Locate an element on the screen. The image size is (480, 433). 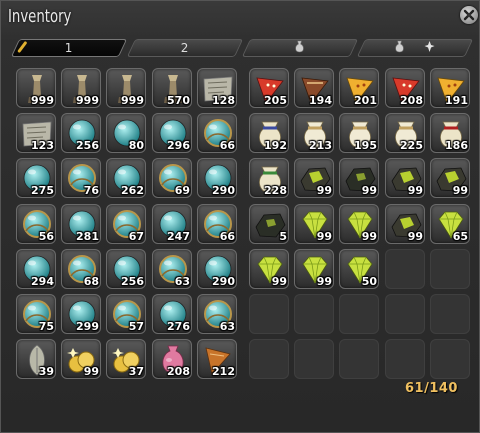
close-icon is located at coordinates (469, 15).